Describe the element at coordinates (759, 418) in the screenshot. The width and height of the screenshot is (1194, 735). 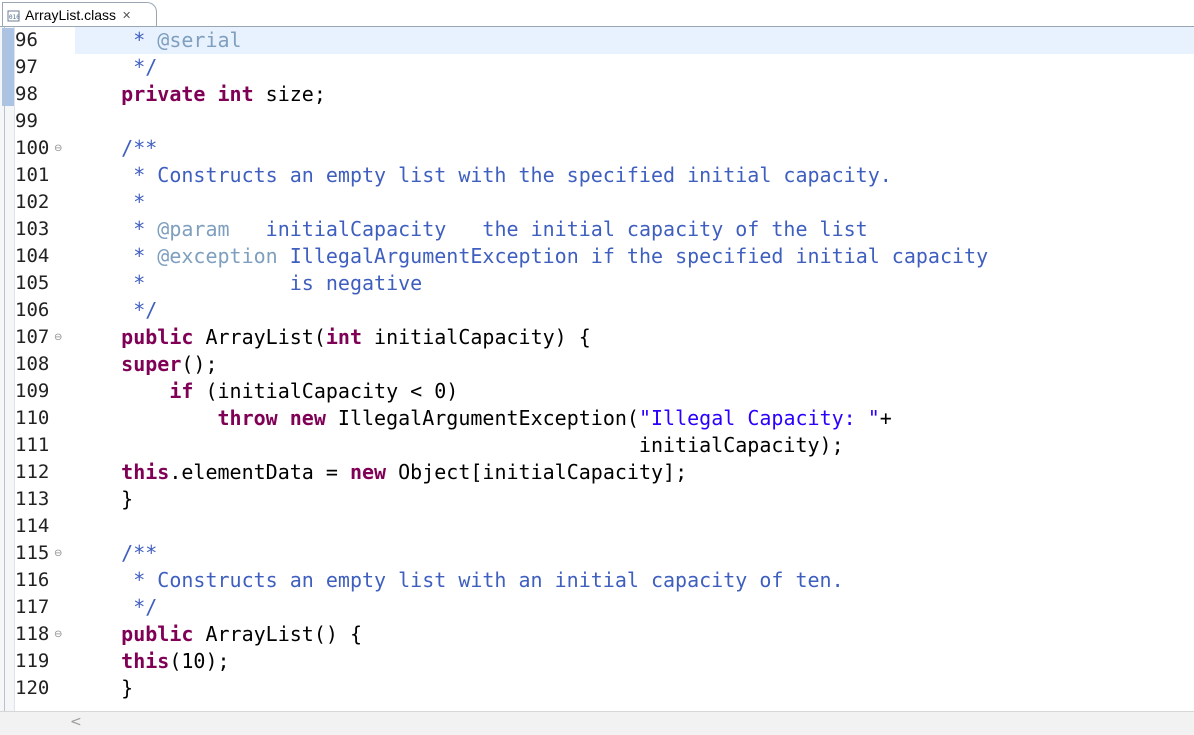
I see `code-token: "Illegal Capacity: "` at that location.